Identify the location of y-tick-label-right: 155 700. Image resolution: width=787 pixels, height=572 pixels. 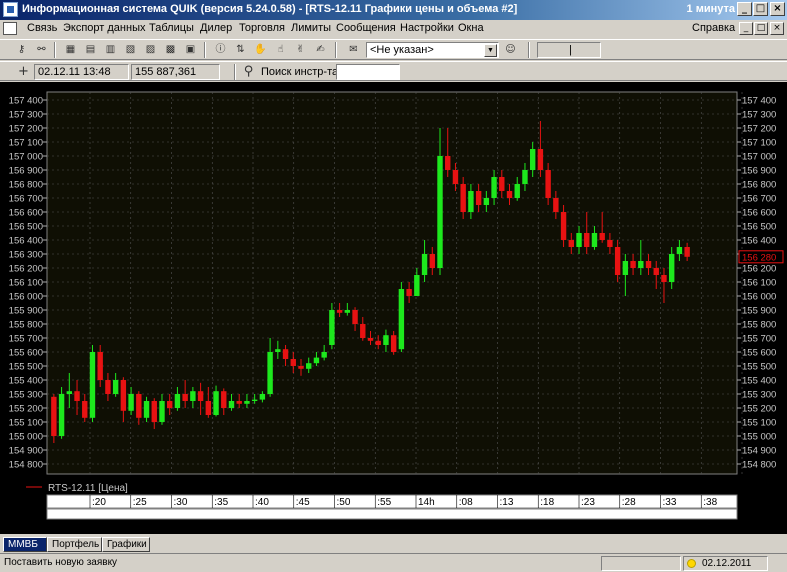
(759, 339).